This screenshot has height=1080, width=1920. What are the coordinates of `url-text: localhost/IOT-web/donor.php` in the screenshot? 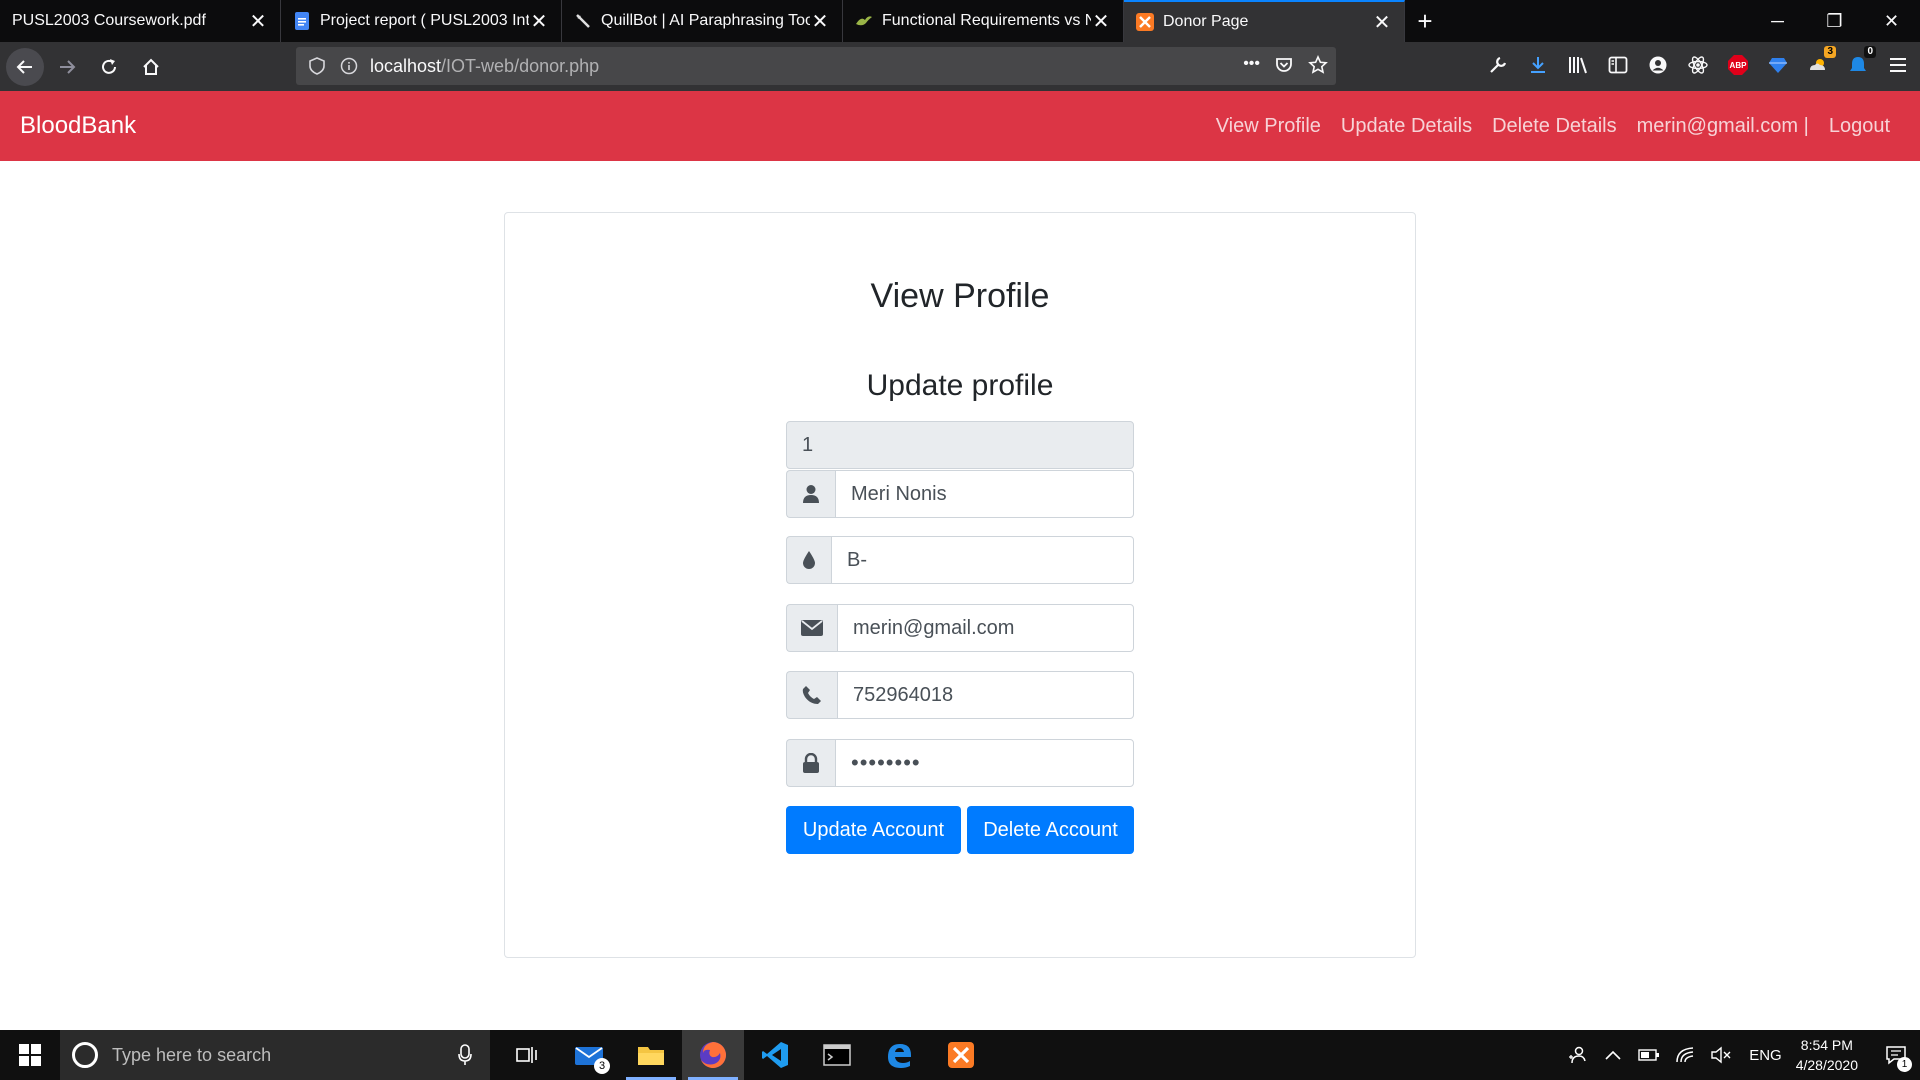 It's located at (484, 66).